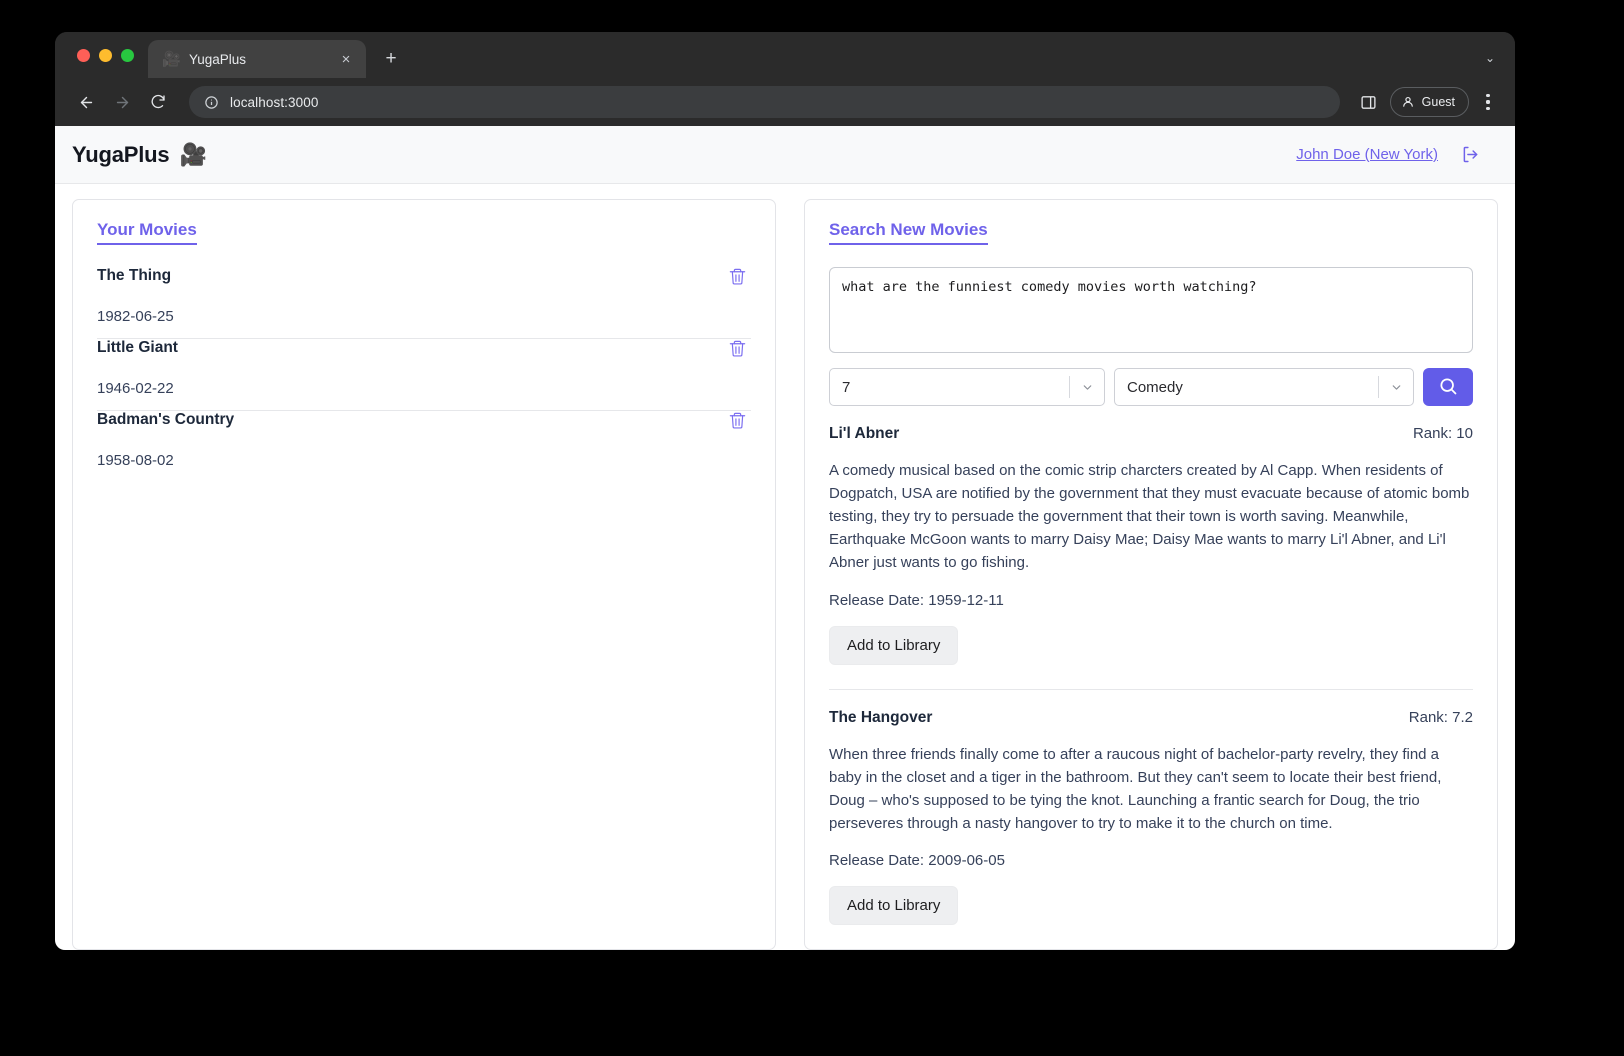 This screenshot has height=1056, width=1624. Describe the element at coordinates (908, 232) in the screenshot. I see `search-new-movies-title: Search New Movies` at that location.